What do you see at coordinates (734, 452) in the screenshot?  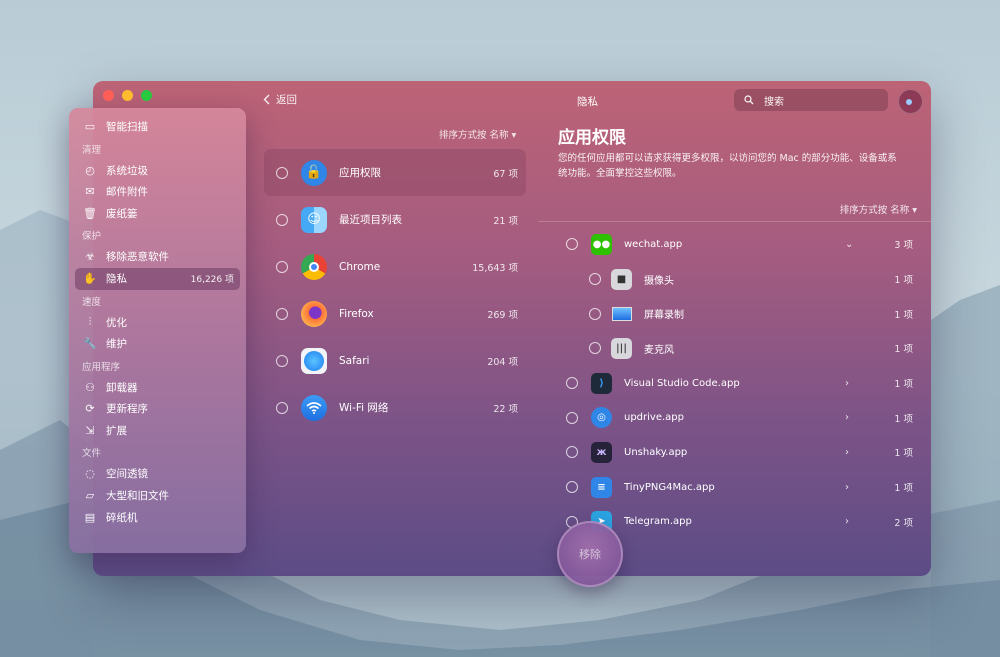 I see `list-item-unshaky: ж Unshaky.app › 1 项` at bounding box center [734, 452].